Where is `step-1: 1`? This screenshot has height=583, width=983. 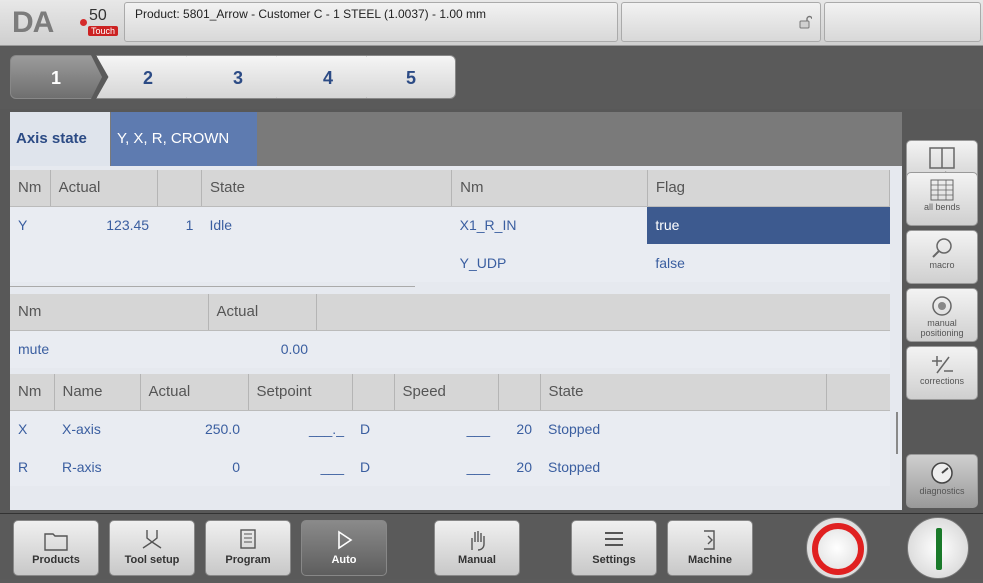 step-1: 1 is located at coordinates (56, 77).